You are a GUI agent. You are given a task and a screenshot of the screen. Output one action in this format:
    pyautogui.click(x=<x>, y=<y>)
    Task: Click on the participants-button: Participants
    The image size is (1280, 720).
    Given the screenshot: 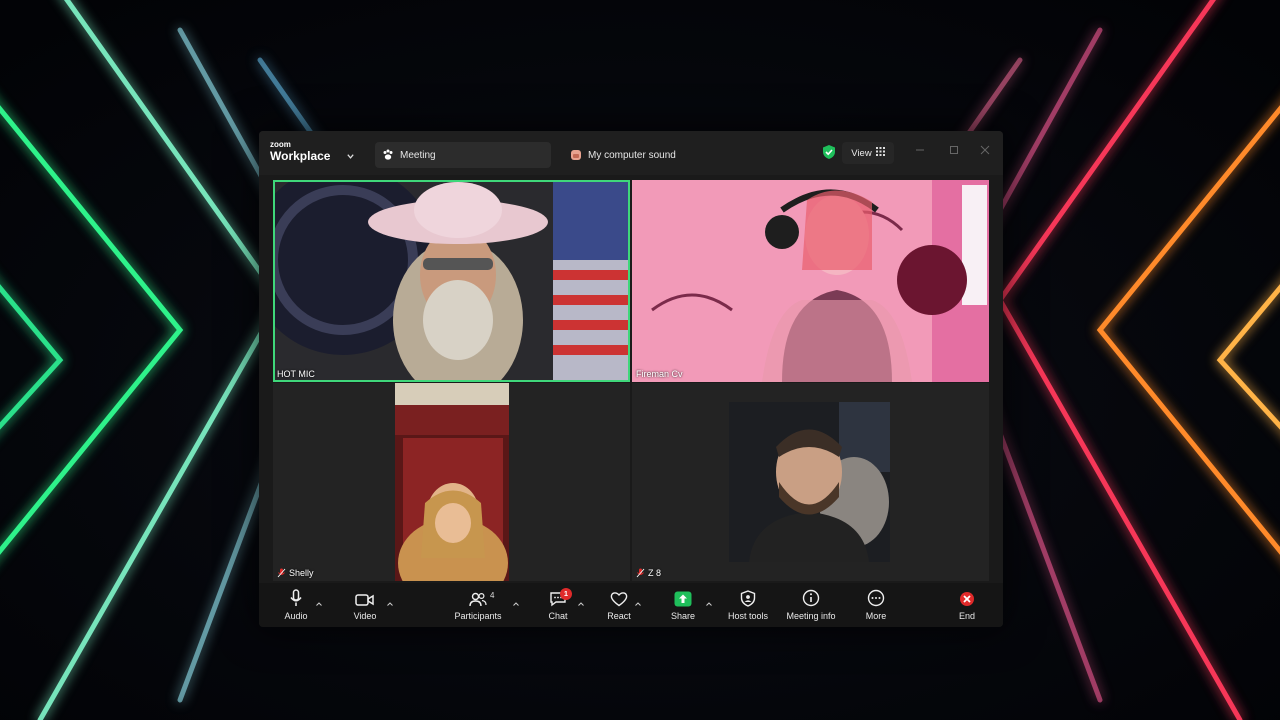 What is the action you would take?
    pyautogui.click(x=478, y=605)
    